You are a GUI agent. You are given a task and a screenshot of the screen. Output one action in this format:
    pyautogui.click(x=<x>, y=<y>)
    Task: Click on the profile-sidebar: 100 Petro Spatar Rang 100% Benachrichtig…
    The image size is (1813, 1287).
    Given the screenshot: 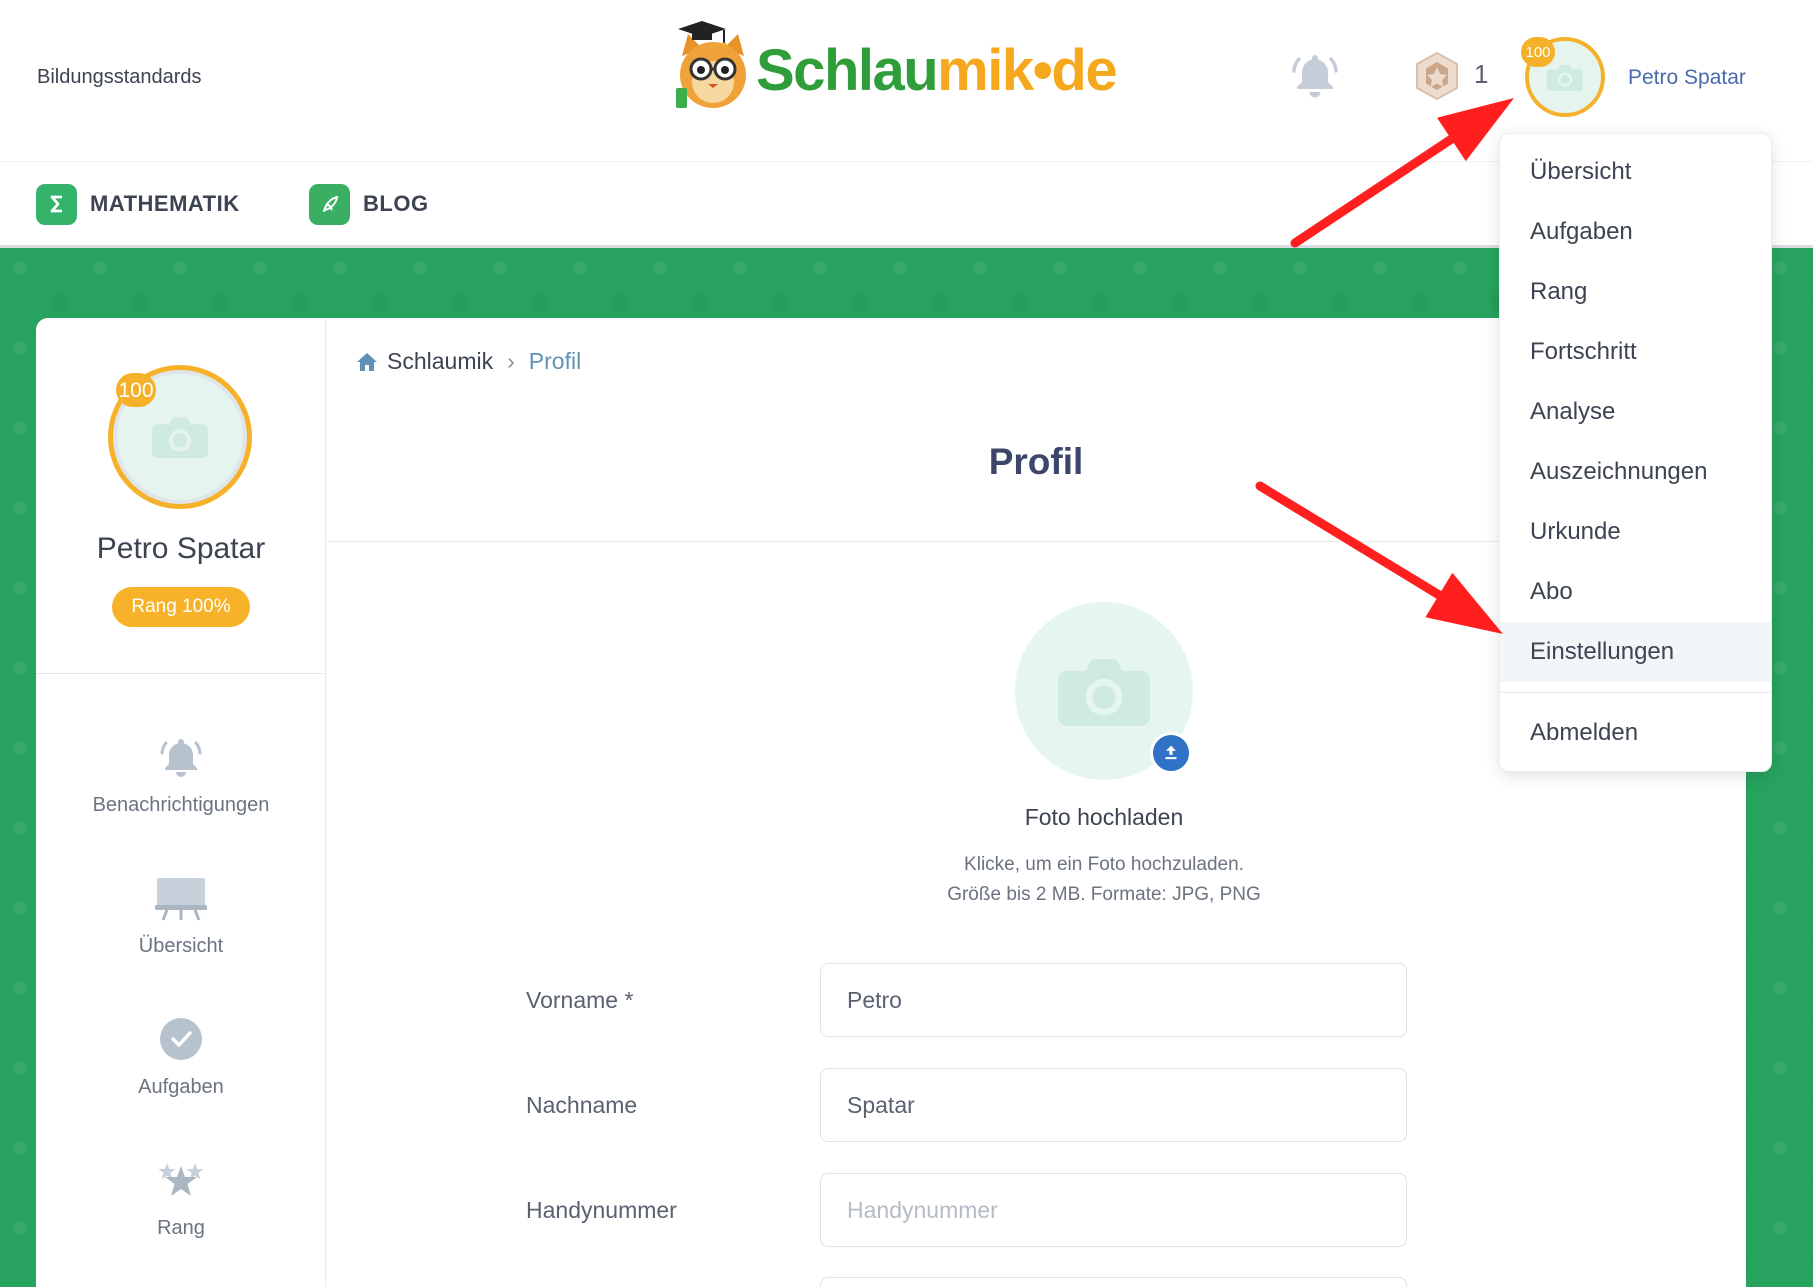 What is the action you would take?
    pyautogui.click(x=181, y=802)
    